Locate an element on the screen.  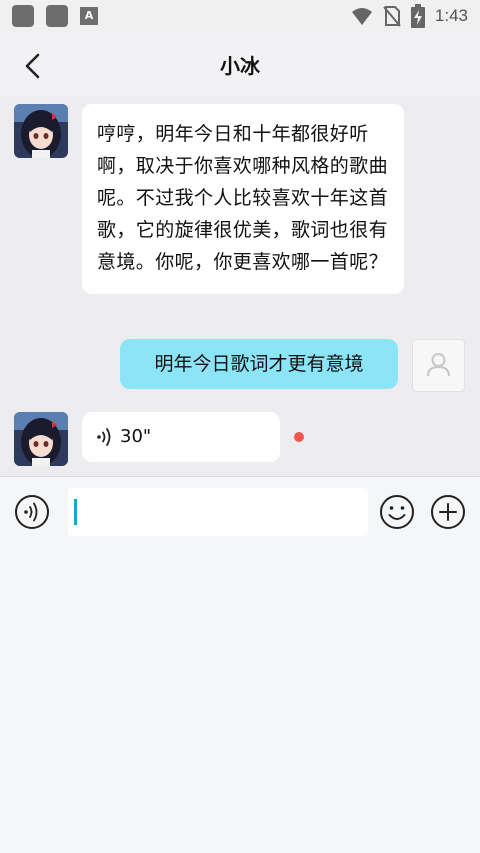
emoji-button is located at coordinates (397, 512).